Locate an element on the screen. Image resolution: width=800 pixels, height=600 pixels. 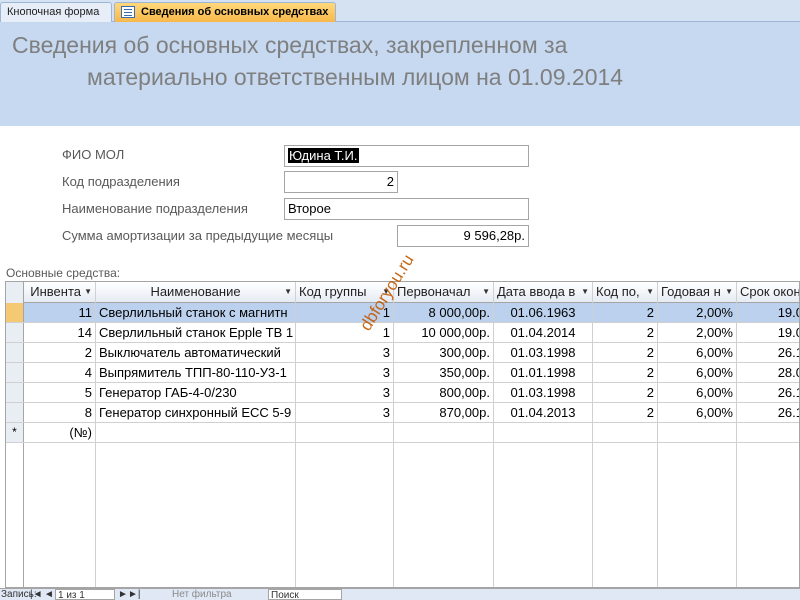
cell-name: Сверлильный станок Epple TB 1 is located at coordinates (196, 332).